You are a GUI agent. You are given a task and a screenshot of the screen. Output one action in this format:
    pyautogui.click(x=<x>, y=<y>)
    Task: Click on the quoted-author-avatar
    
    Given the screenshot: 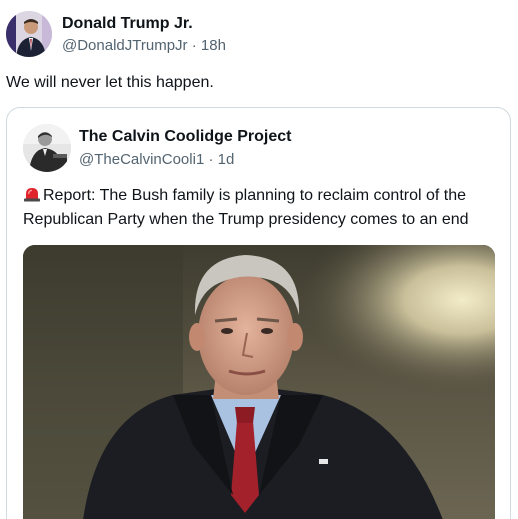 What is the action you would take?
    pyautogui.click(x=47, y=148)
    